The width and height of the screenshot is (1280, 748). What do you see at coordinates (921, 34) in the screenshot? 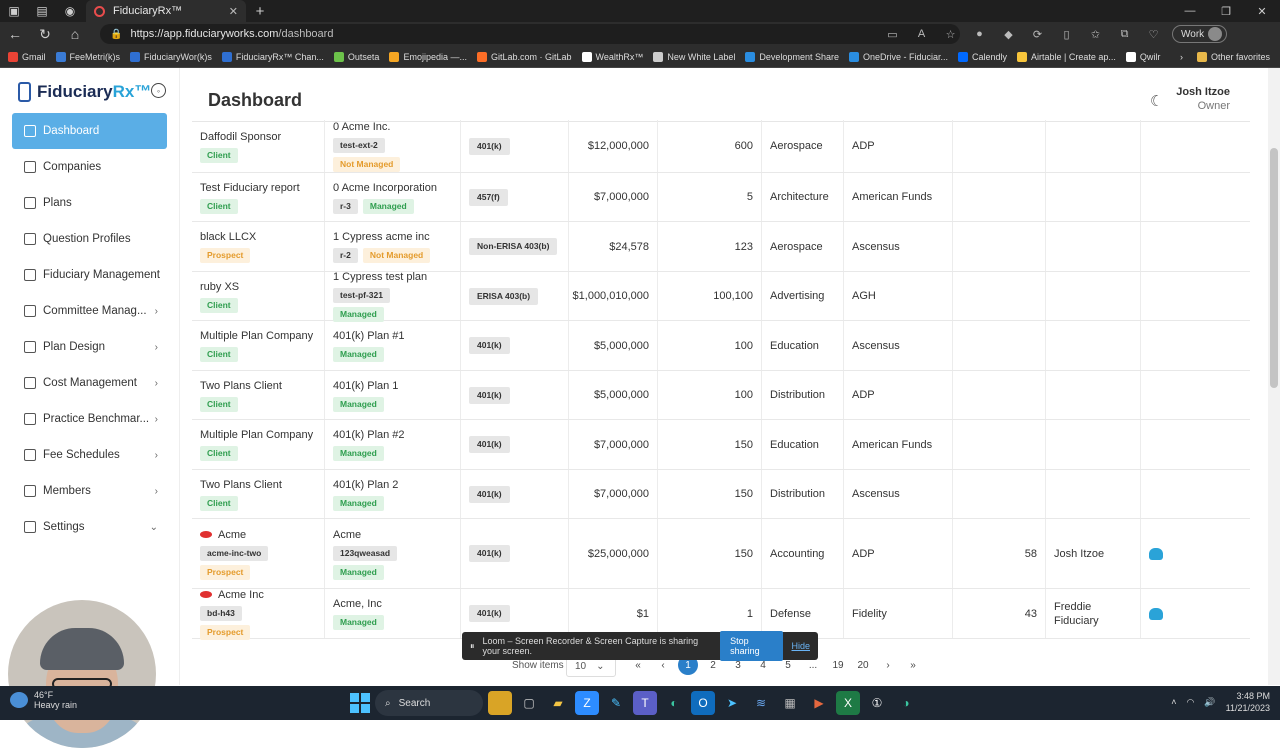
I see `read-aloud-icon: A` at bounding box center [921, 34].